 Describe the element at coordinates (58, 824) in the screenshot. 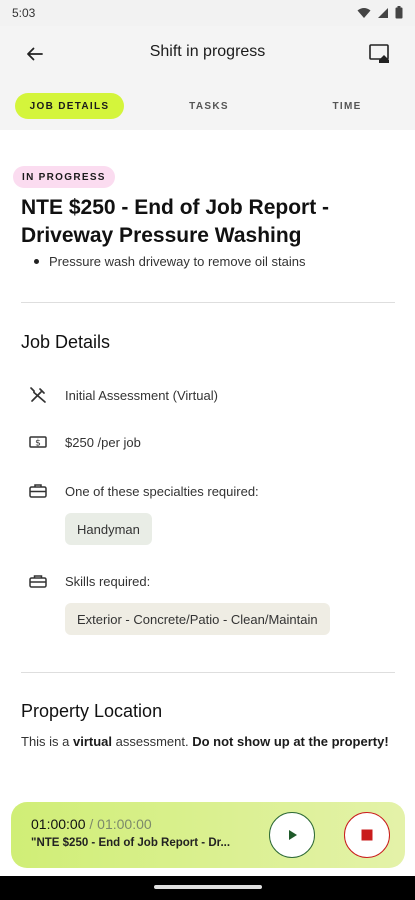

I see `timer-elapsed: 01:00:00` at that location.